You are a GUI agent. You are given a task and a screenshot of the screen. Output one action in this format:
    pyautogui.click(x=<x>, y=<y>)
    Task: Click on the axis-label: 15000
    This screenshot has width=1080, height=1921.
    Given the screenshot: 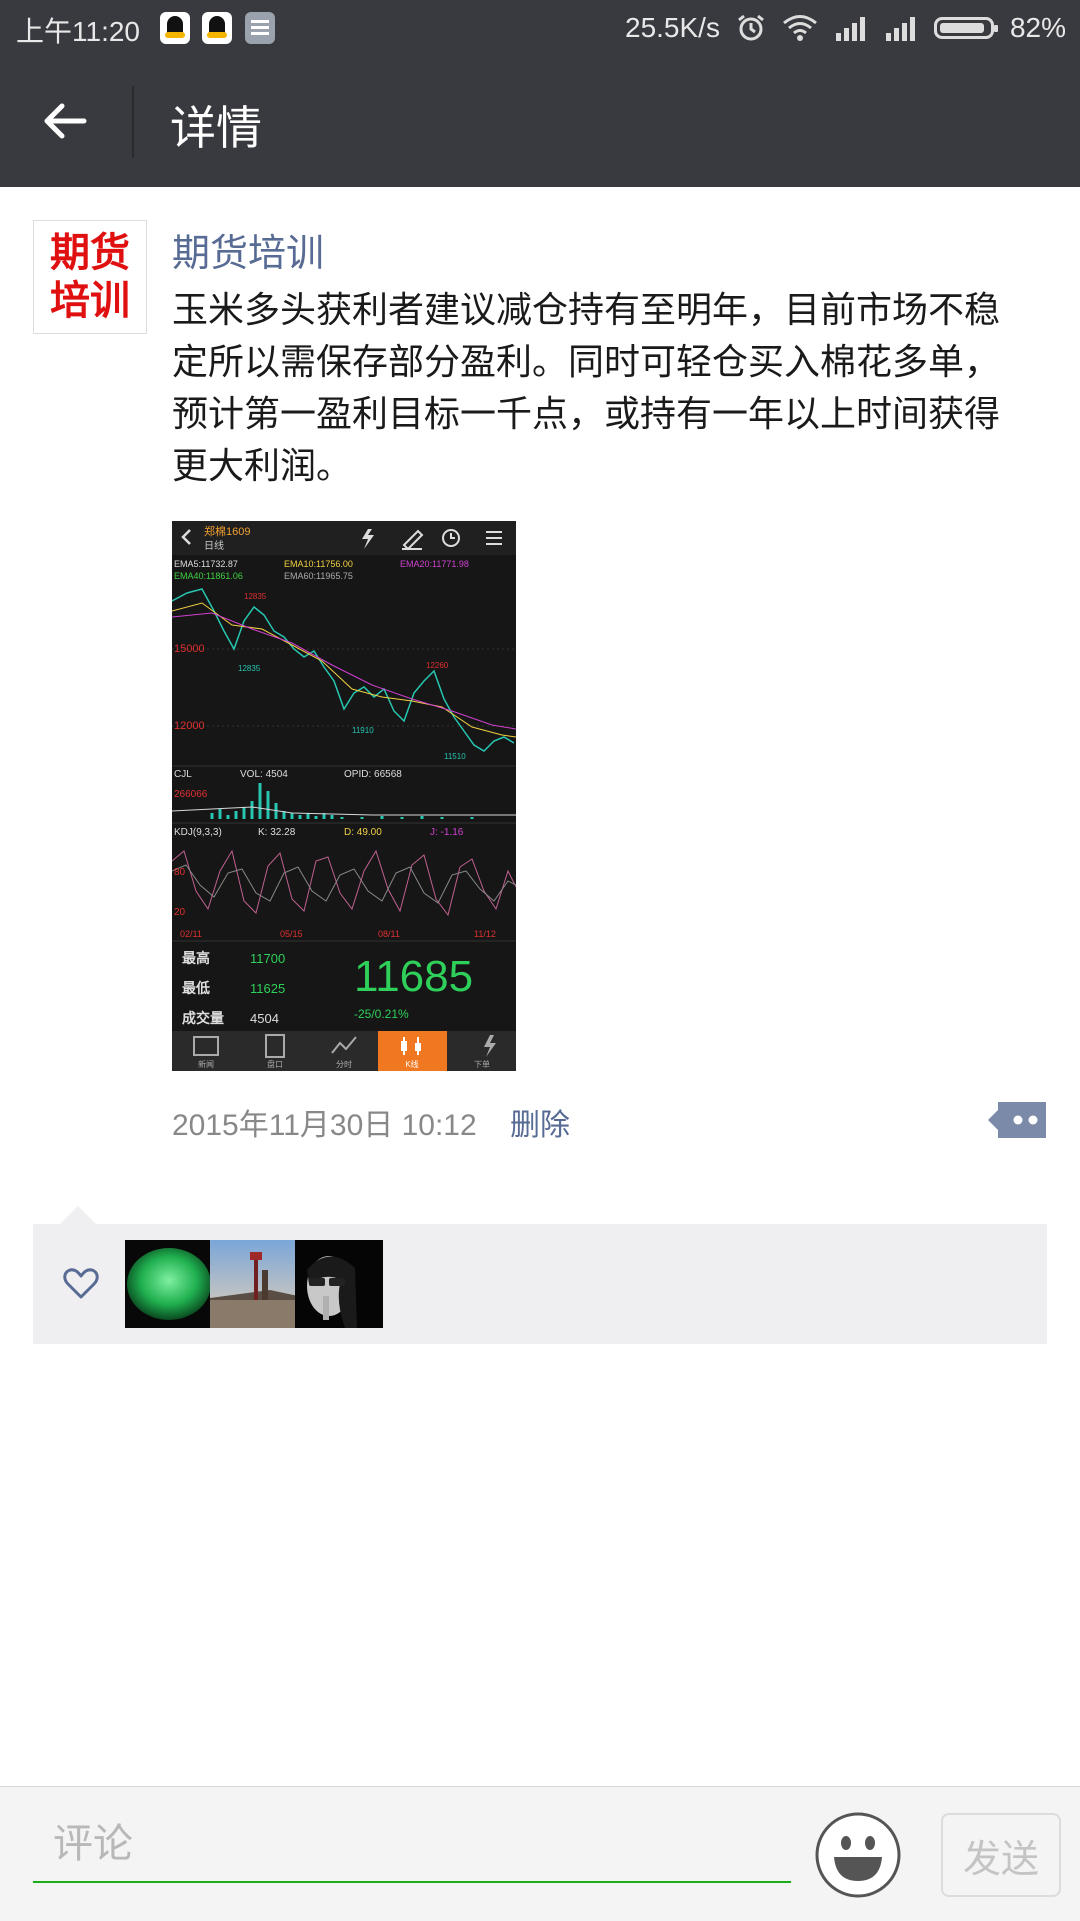 What is the action you would take?
    pyautogui.click(x=189, y=649)
    